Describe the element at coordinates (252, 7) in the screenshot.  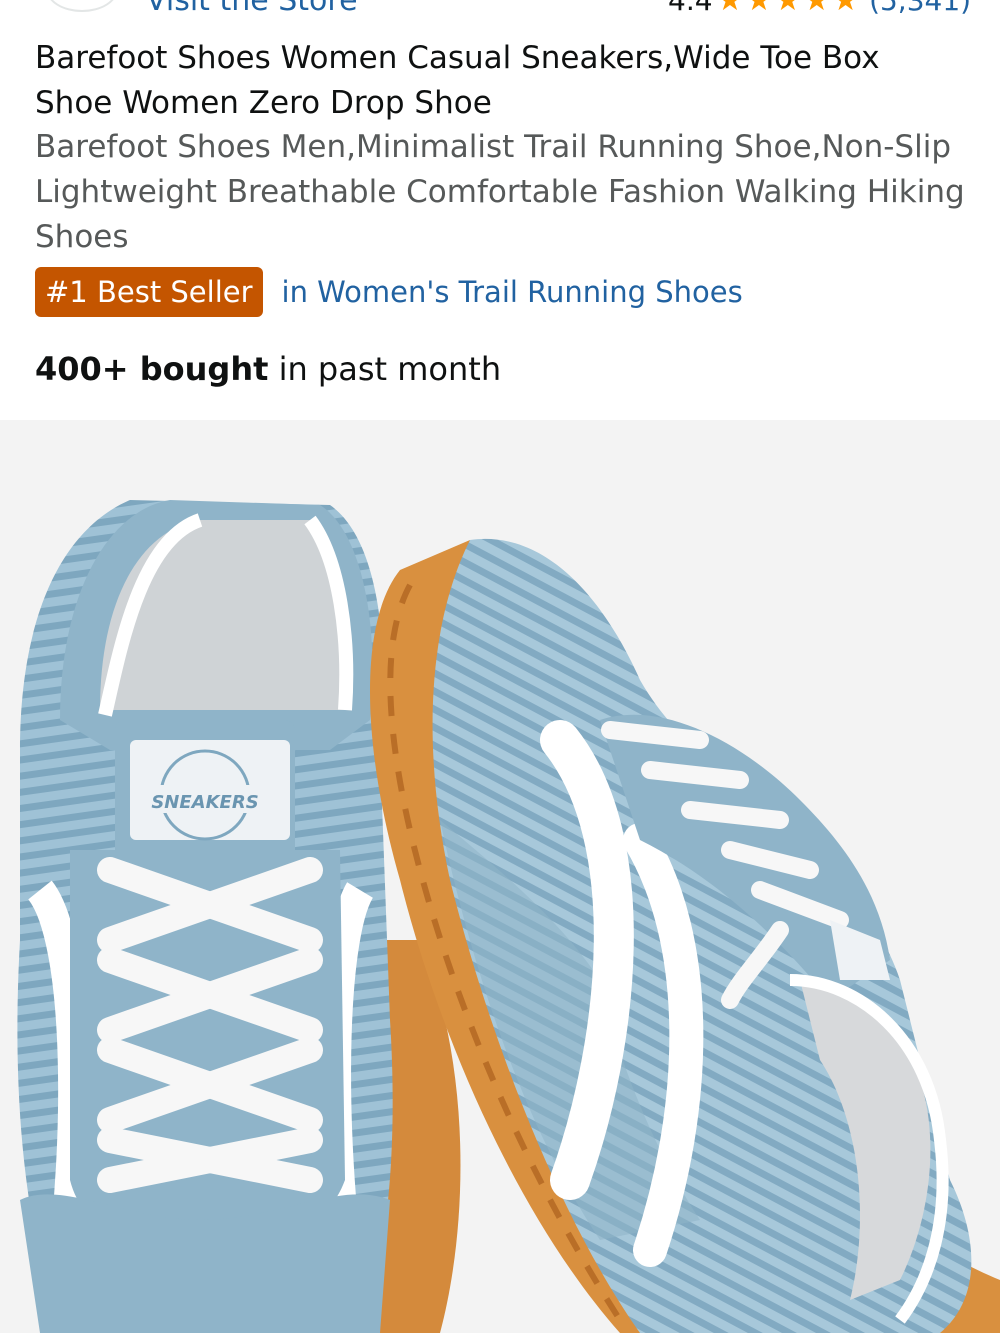
I see `visit-store-link: Visit the Store` at that location.